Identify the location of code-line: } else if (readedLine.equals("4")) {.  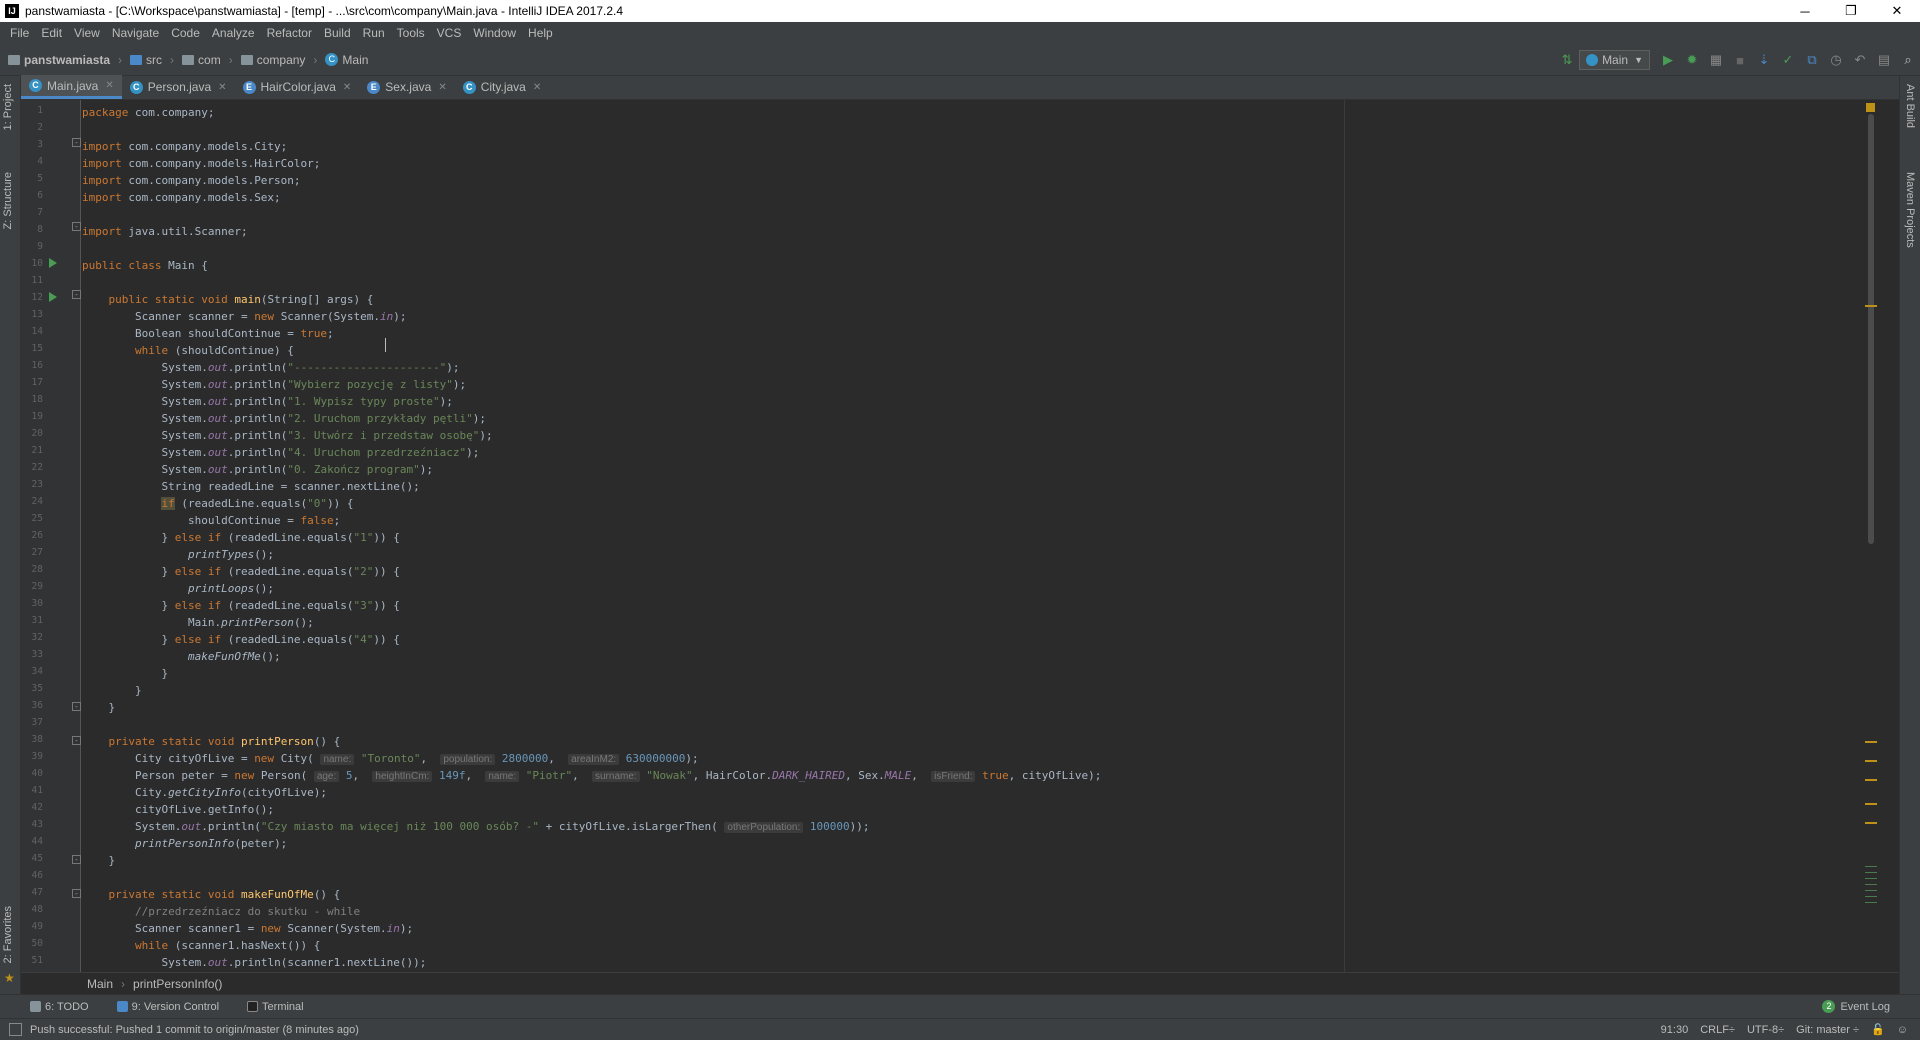
(241, 639).